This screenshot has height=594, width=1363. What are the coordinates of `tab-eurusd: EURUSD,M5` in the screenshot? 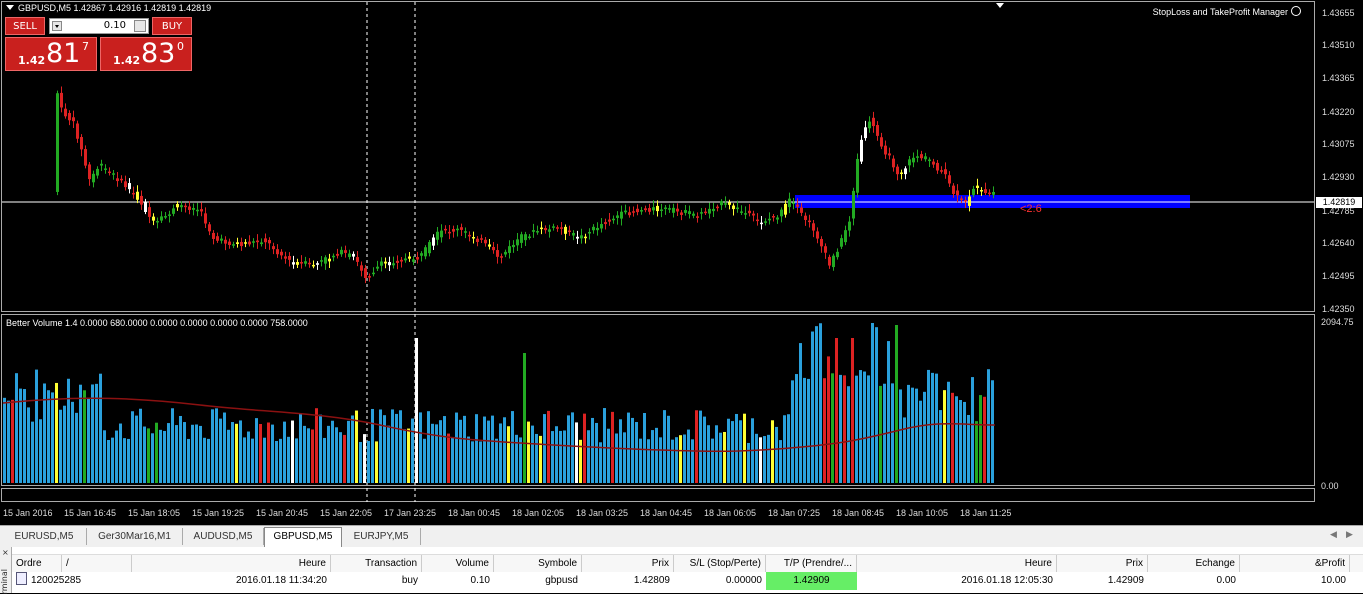 It's located at (44, 536).